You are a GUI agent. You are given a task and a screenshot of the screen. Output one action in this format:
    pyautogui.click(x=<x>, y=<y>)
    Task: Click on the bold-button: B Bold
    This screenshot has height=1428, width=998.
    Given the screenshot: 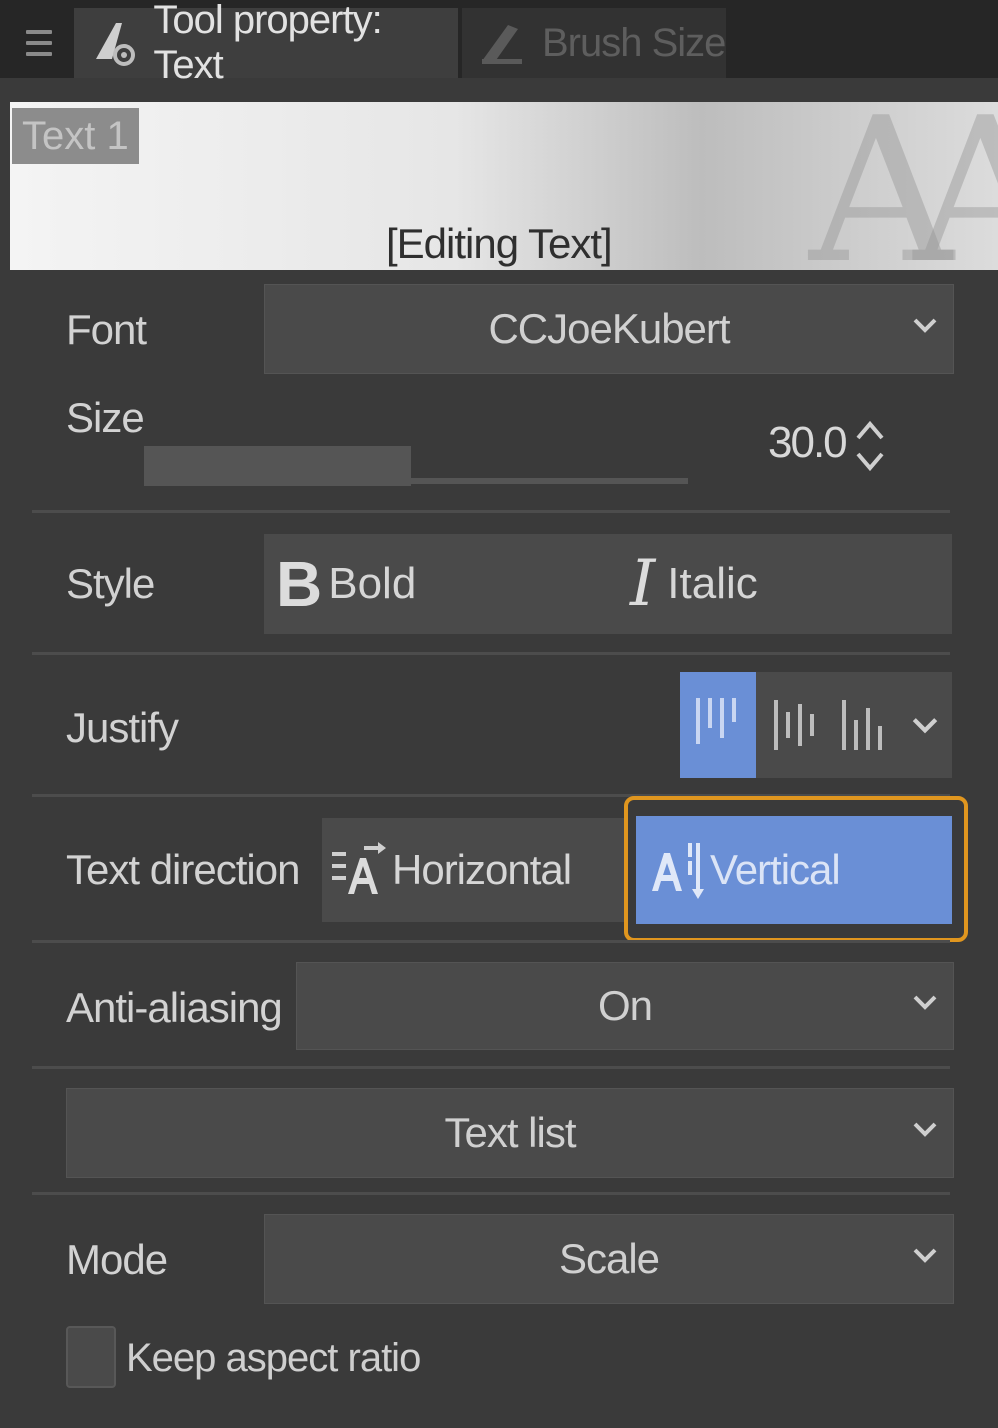 What is the action you would take?
    pyautogui.click(x=346, y=584)
    